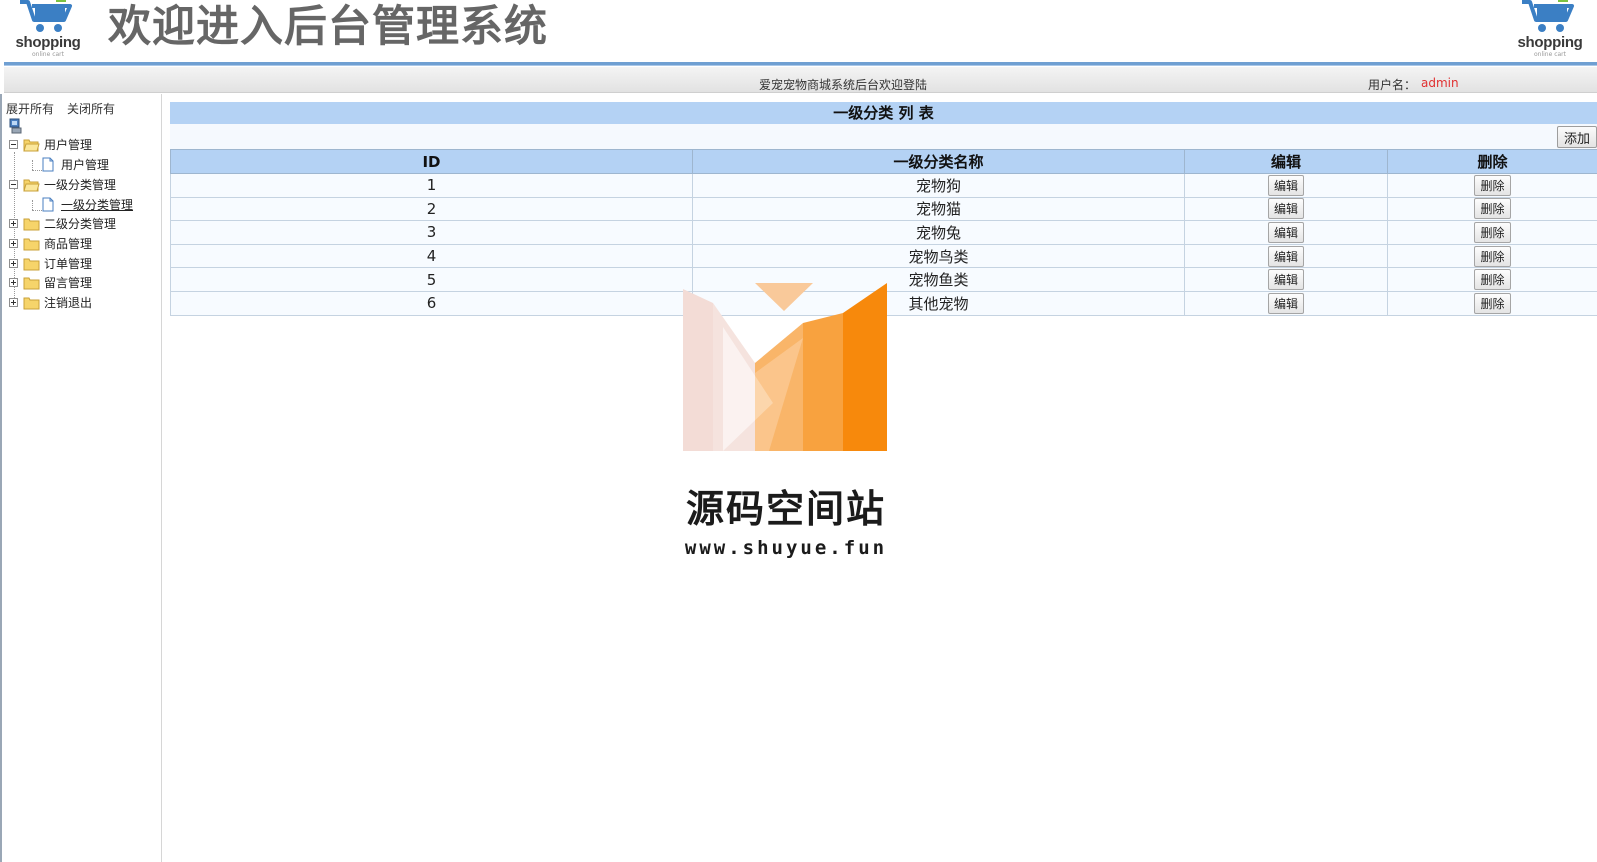 This screenshot has width=1597, height=862. I want to click on column-header-delete: 删除, so click(1492, 161).